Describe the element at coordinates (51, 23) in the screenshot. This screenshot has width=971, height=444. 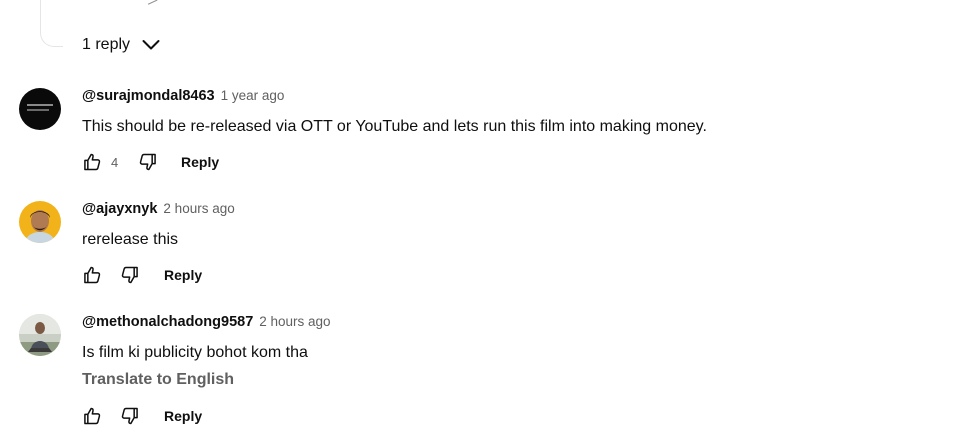
I see `thread-connector-line` at that location.